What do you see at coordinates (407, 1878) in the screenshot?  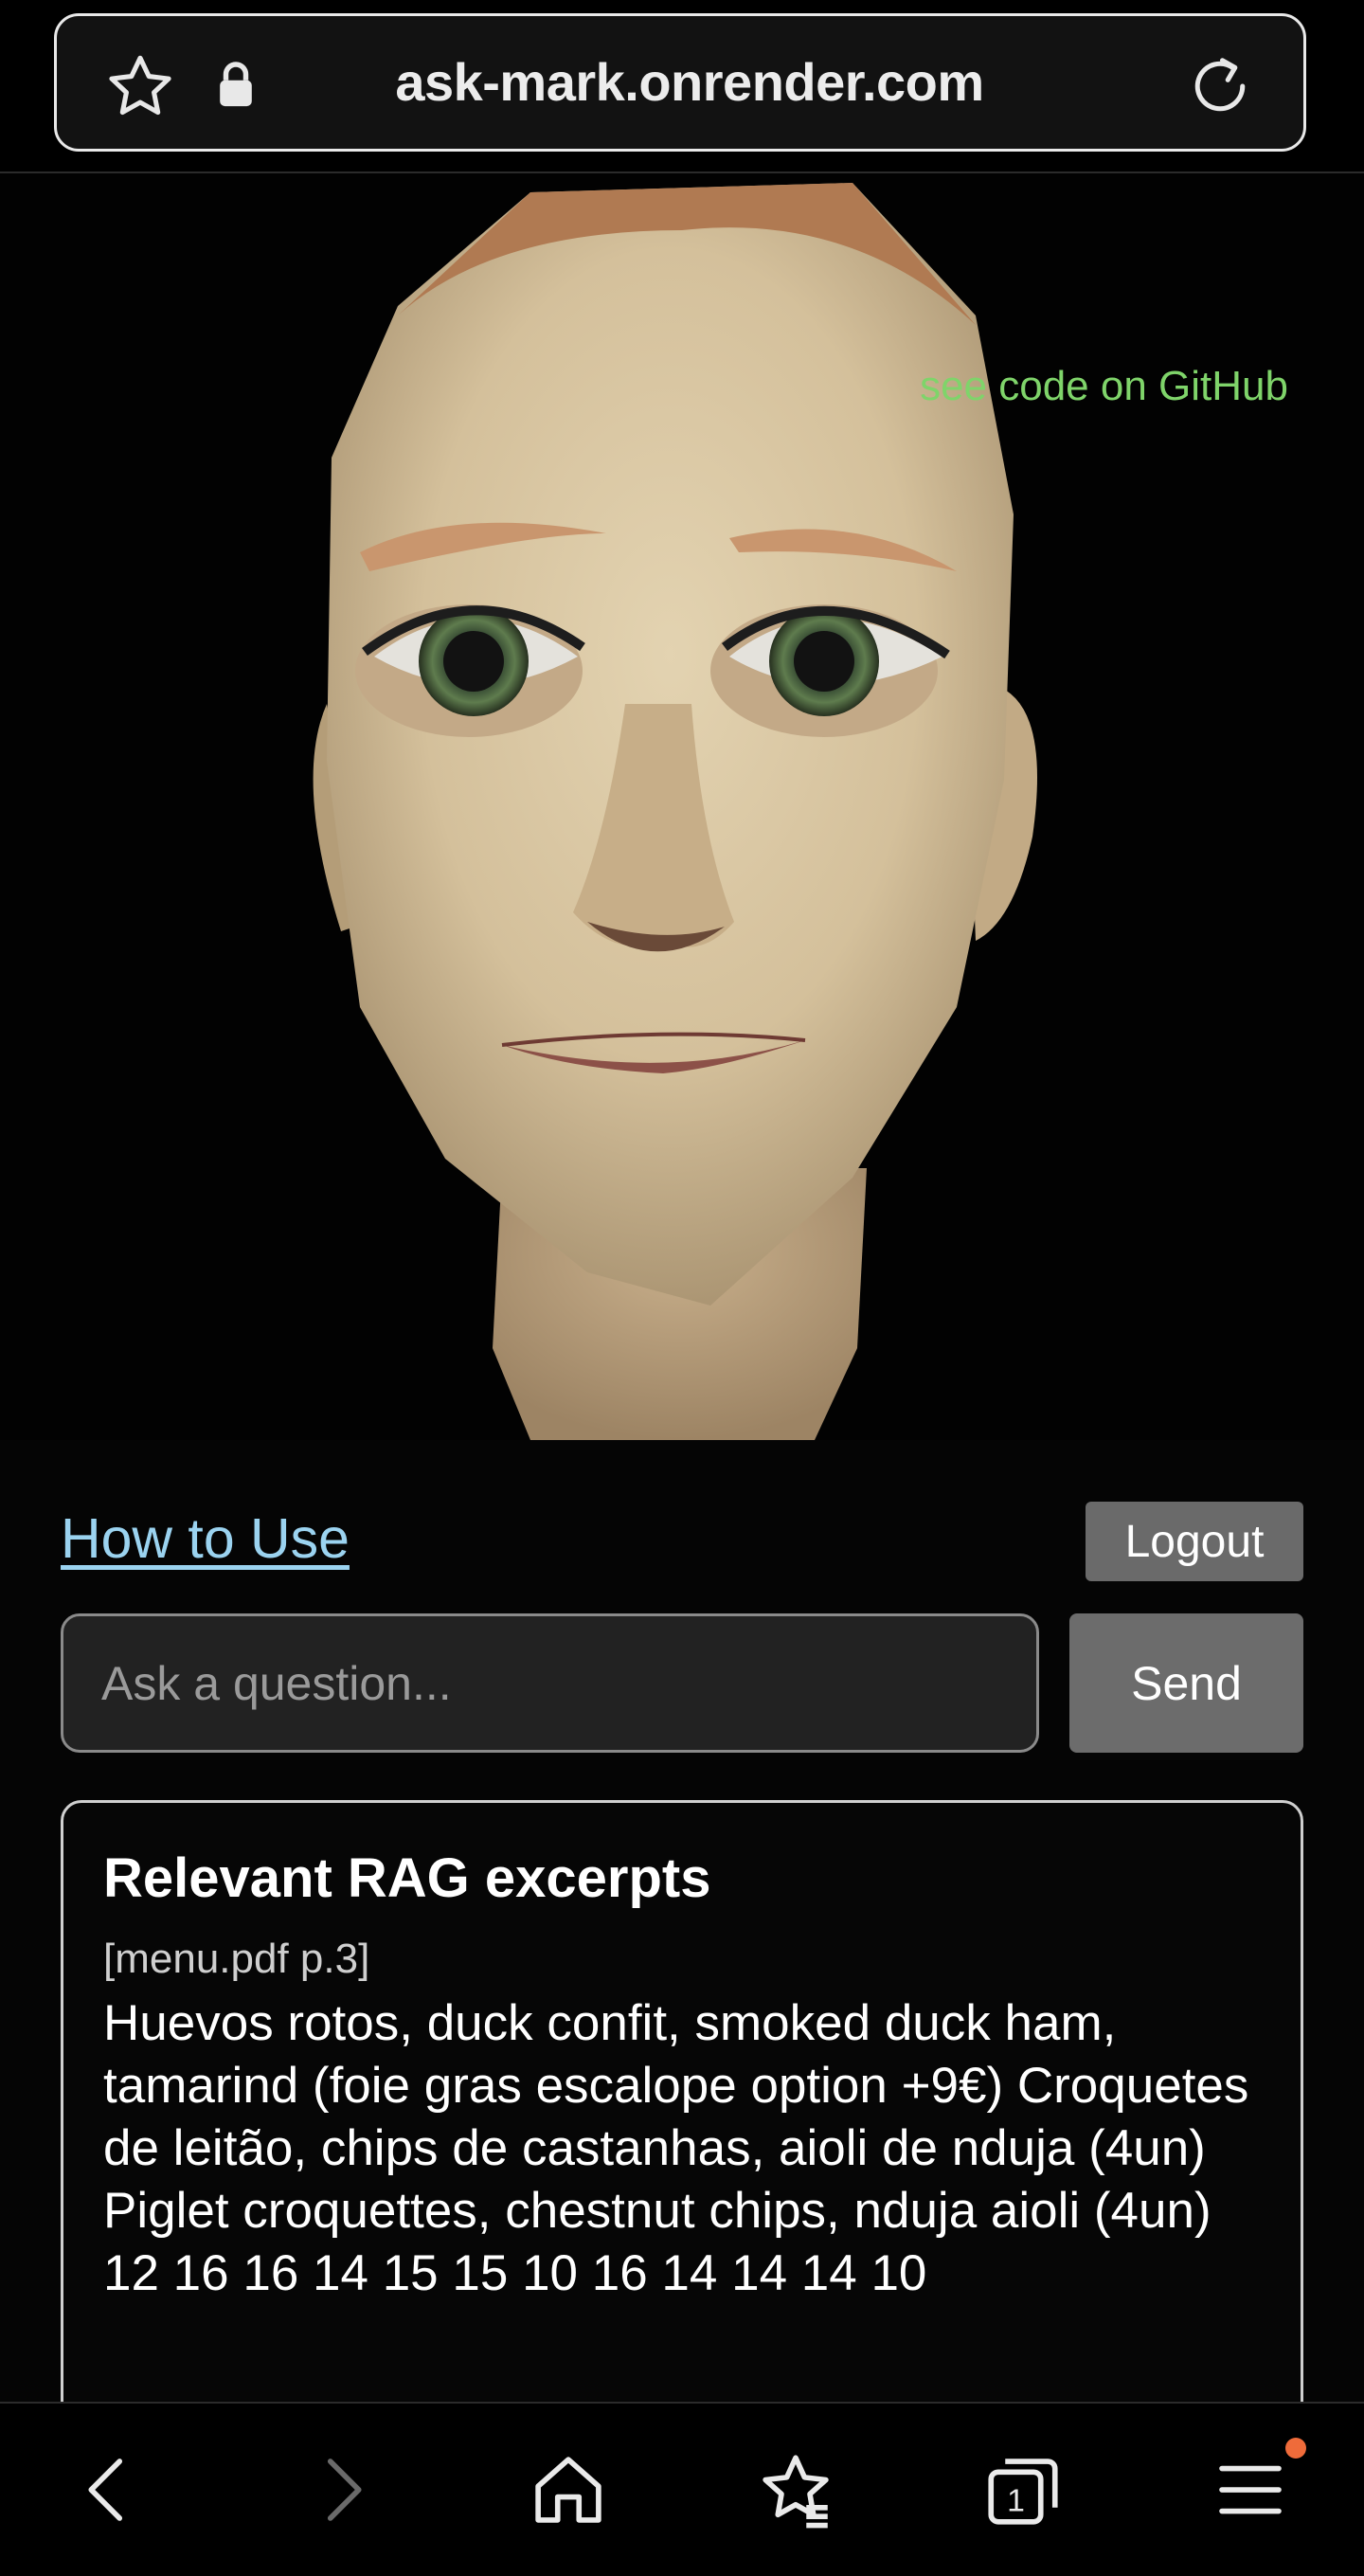 I see `rag-title: Relevant RAG excerpts` at bounding box center [407, 1878].